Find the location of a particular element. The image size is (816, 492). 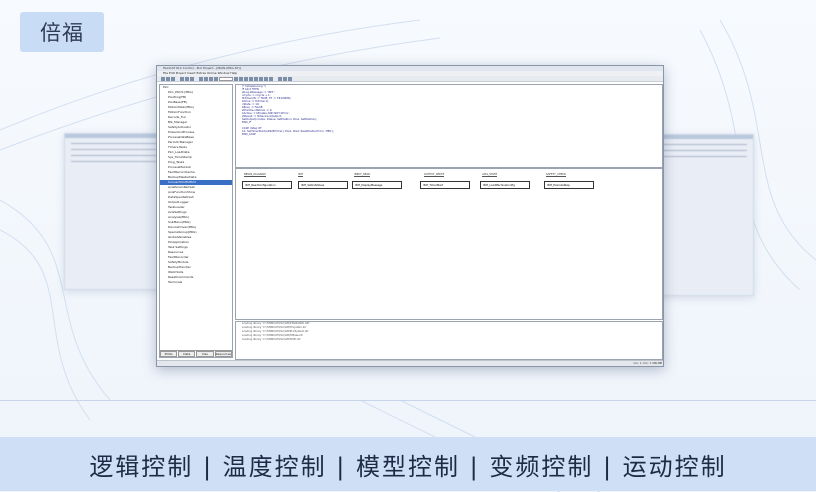

cut-icon is located at coordinates (182, 79).